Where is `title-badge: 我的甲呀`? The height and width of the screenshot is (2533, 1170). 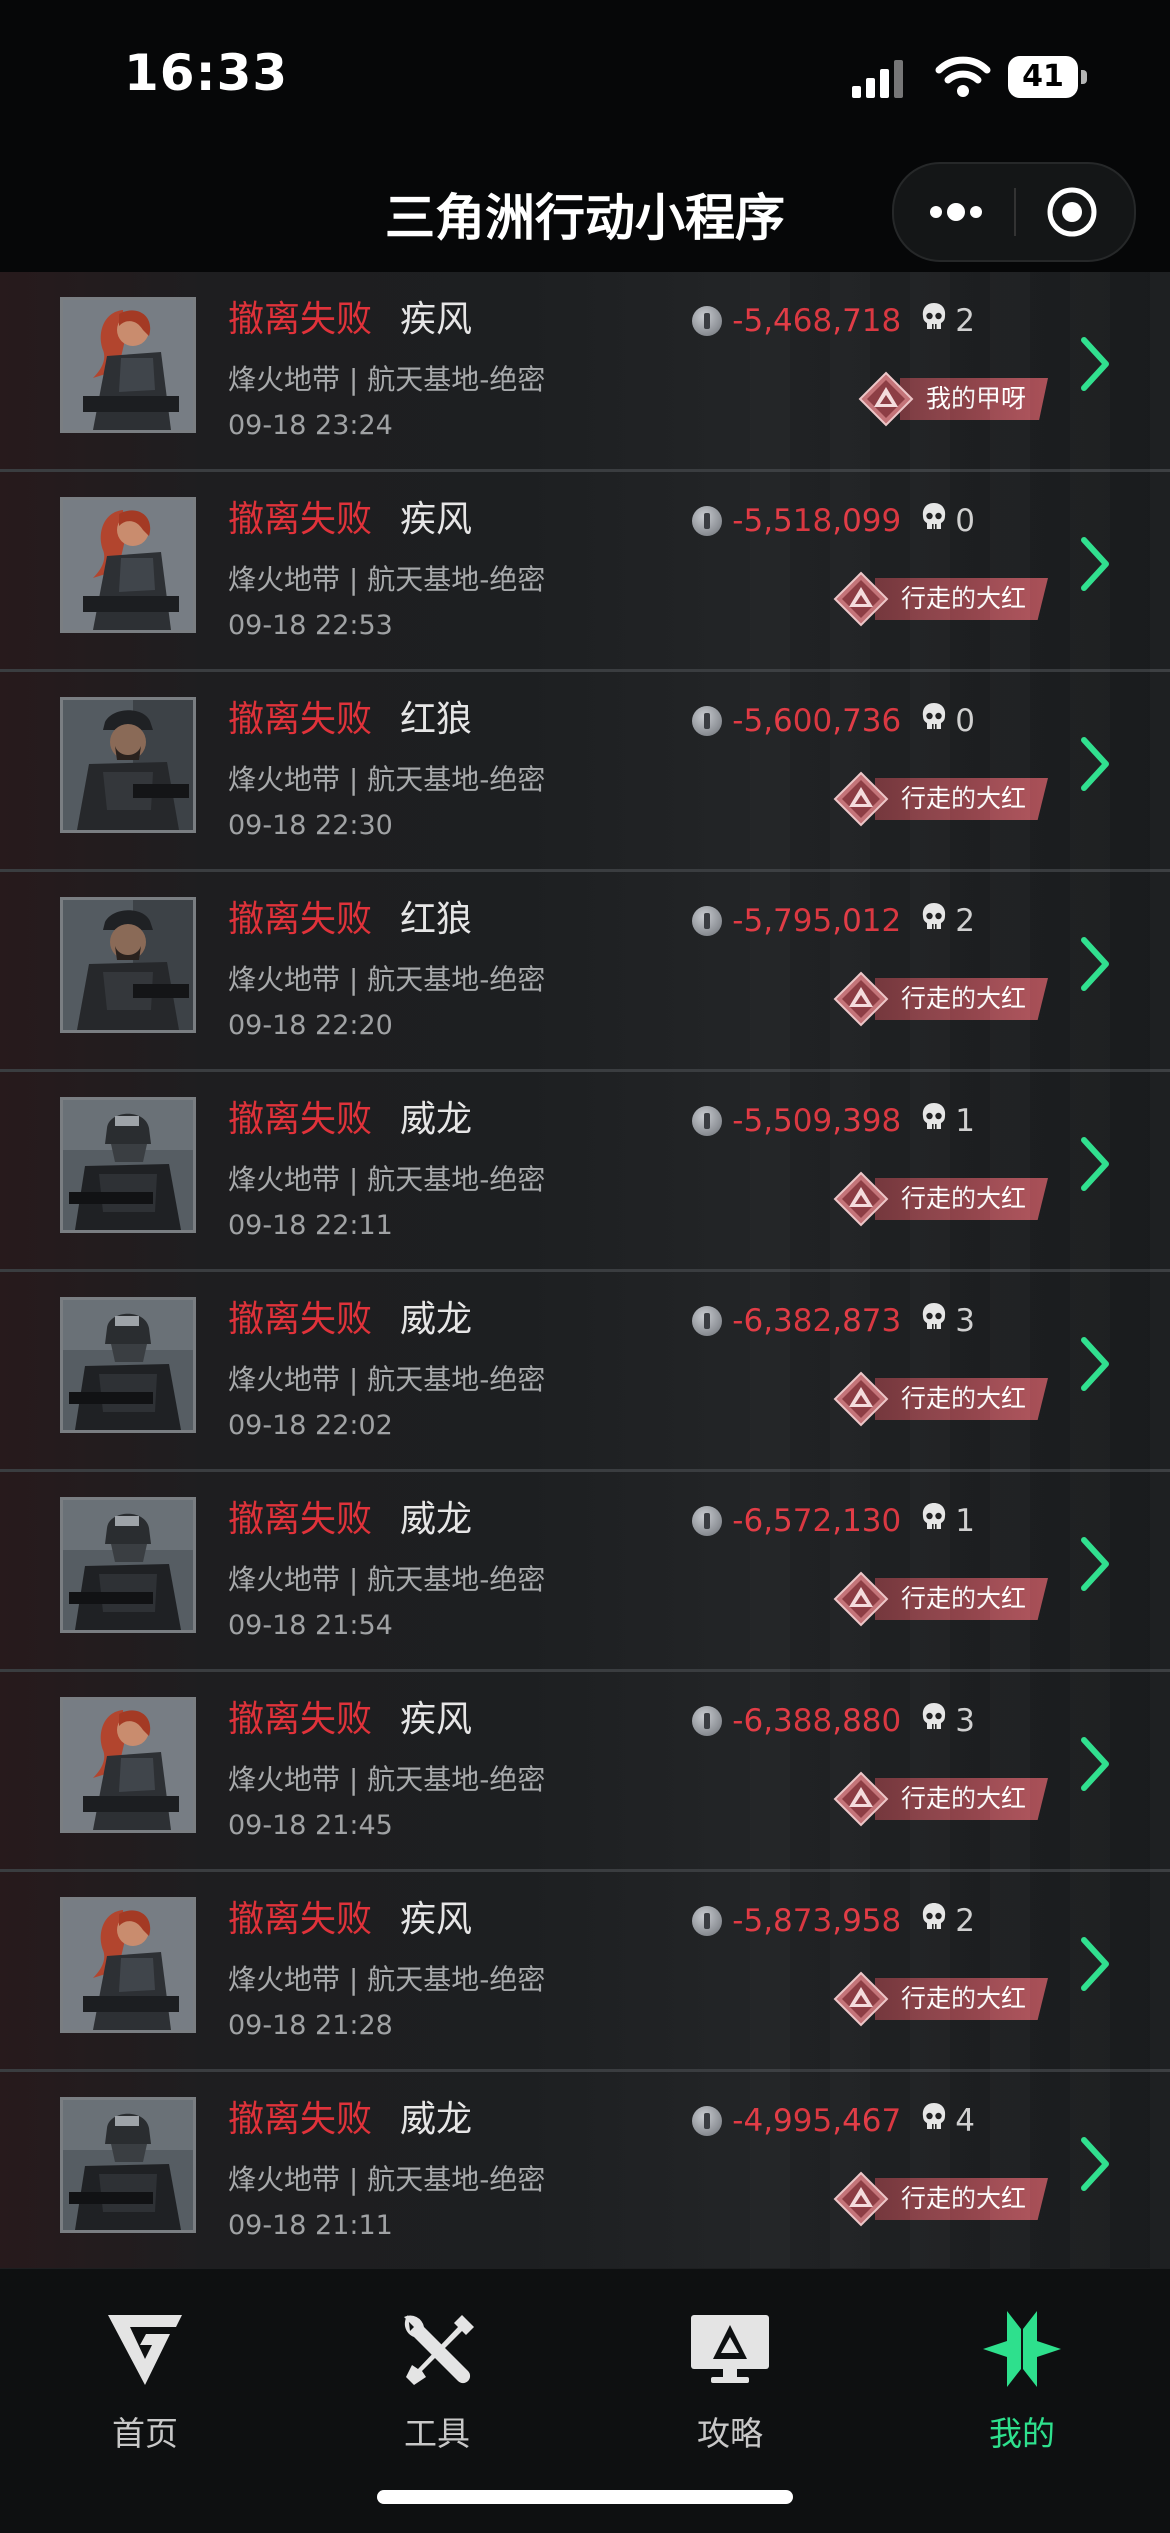
title-badge: 我的甲呀 is located at coordinates (953, 399).